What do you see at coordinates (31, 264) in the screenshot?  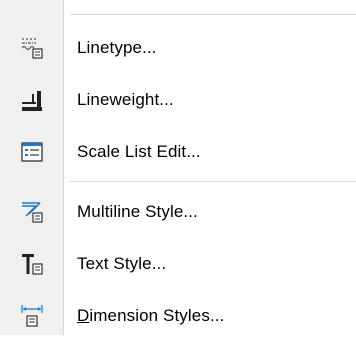 I see `text-style-icon` at bounding box center [31, 264].